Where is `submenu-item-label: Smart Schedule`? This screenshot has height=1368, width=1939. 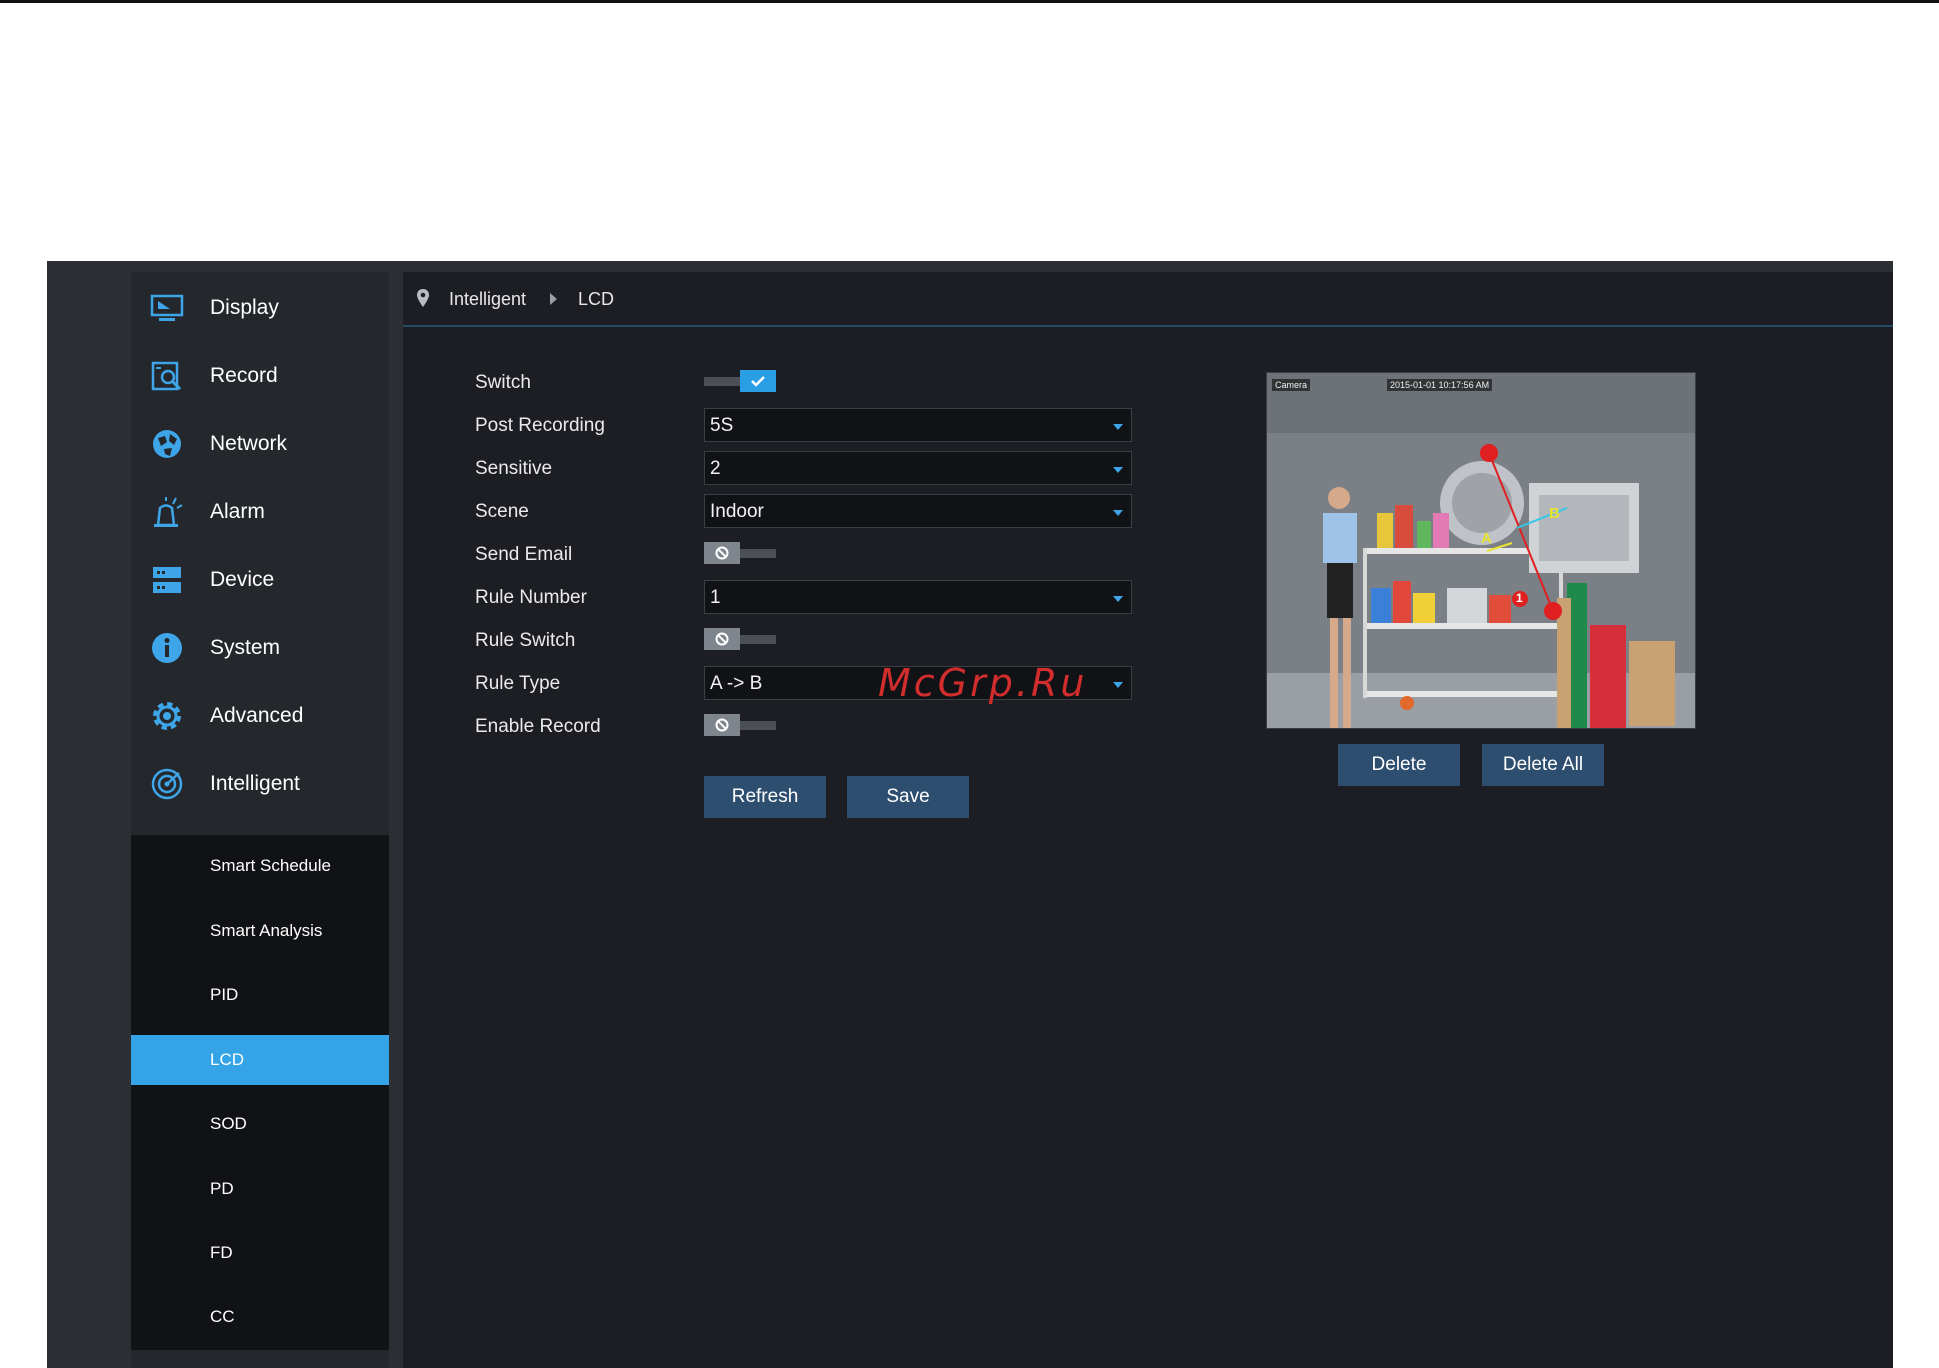
submenu-item-label: Smart Schedule is located at coordinates (270, 865).